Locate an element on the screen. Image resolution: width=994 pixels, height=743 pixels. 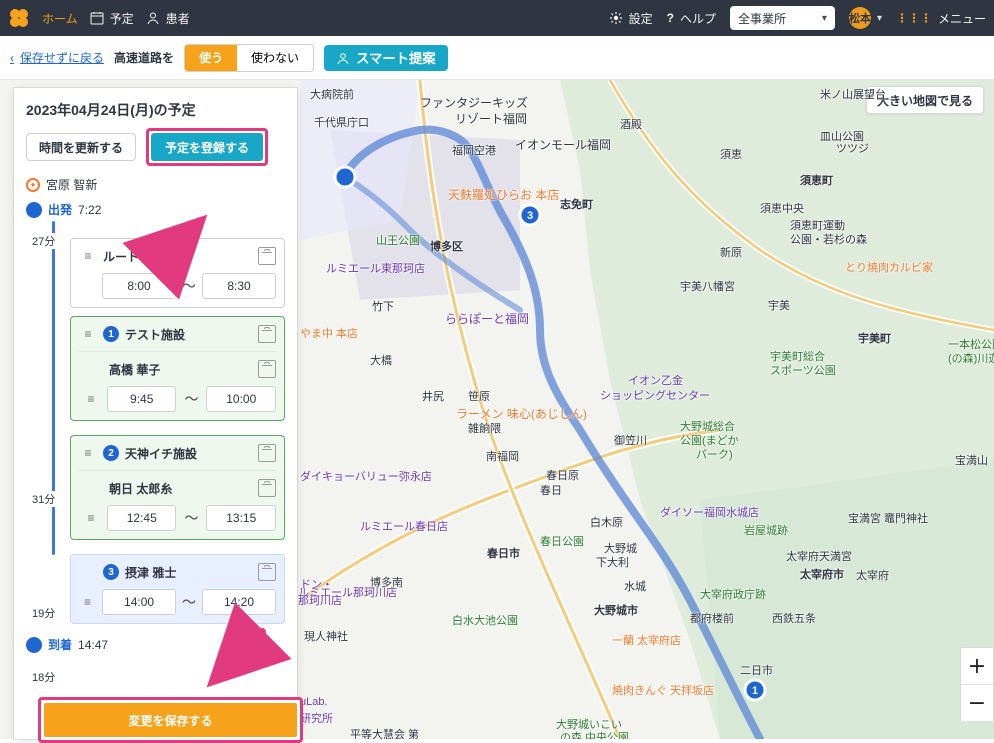
menu-link: ⋮⋮⋮ メニュー is located at coordinates (941, 18).